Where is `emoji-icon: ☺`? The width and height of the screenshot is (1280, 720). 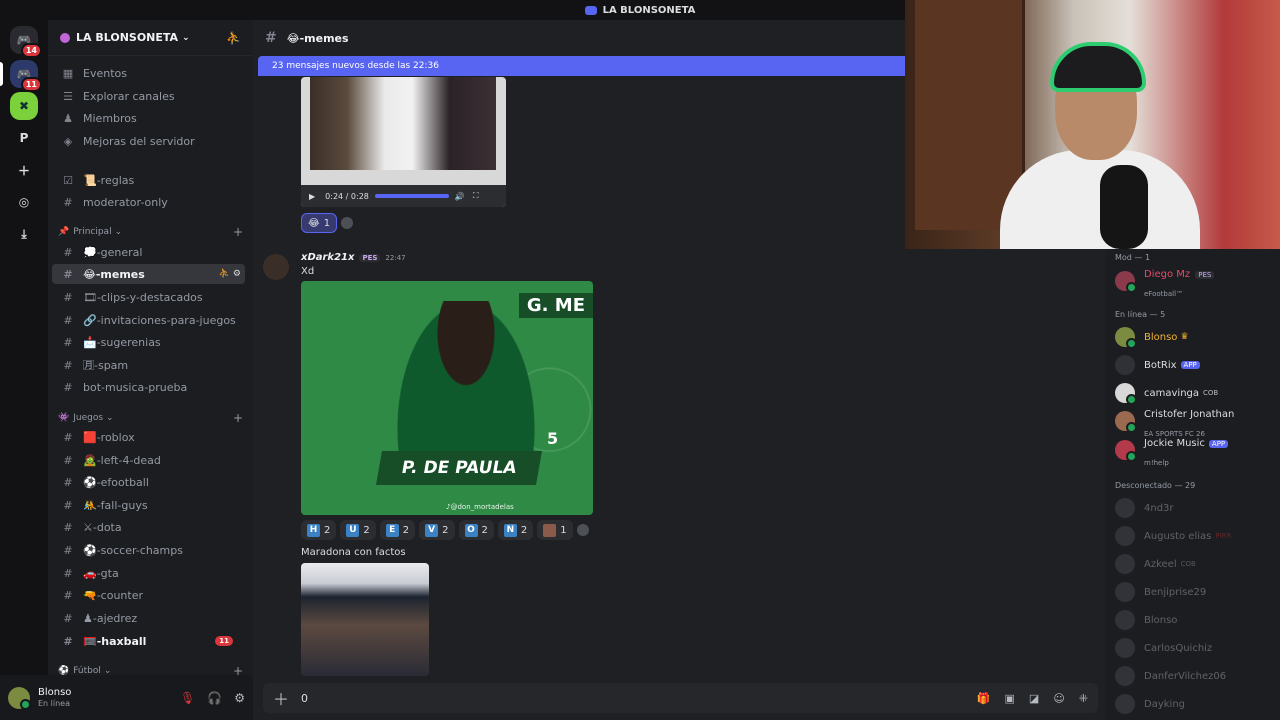 emoji-icon: ☺ is located at coordinates (1058, 698).